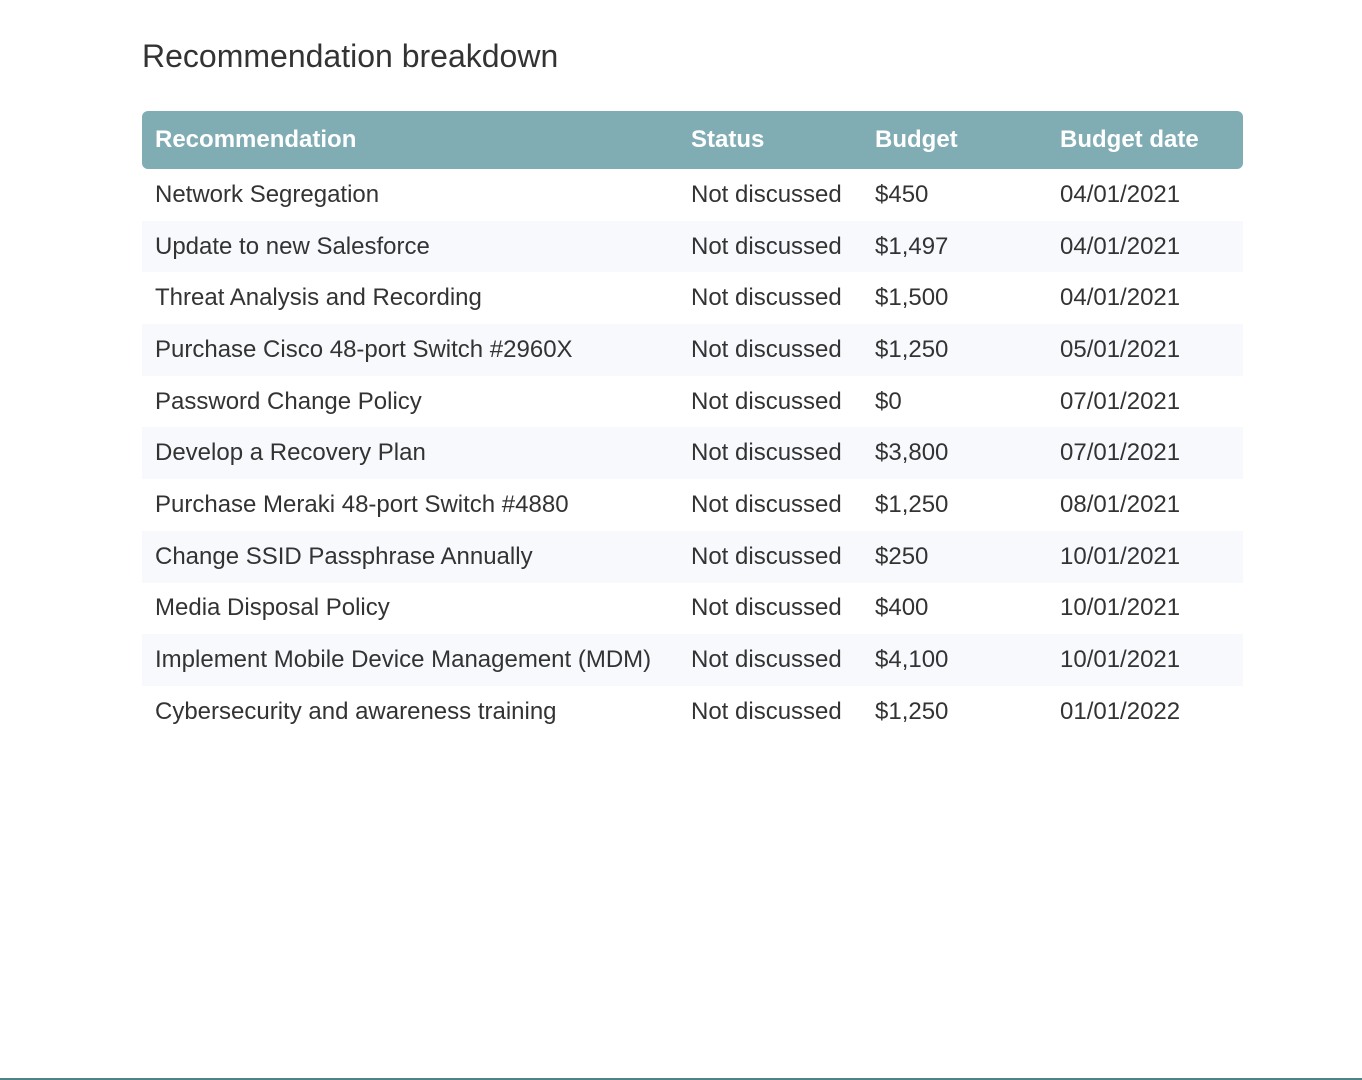 Image resolution: width=1362 pixels, height=1080 pixels. Describe the element at coordinates (350, 56) in the screenshot. I see `page-title: Recommendation breakdown` at that location.